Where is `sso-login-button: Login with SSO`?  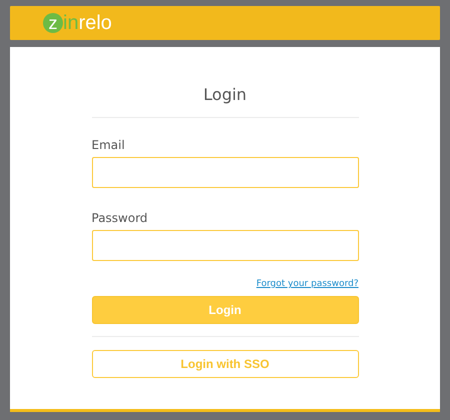 sso-login-button: Login with SSO is located at coordinates (225, 364).